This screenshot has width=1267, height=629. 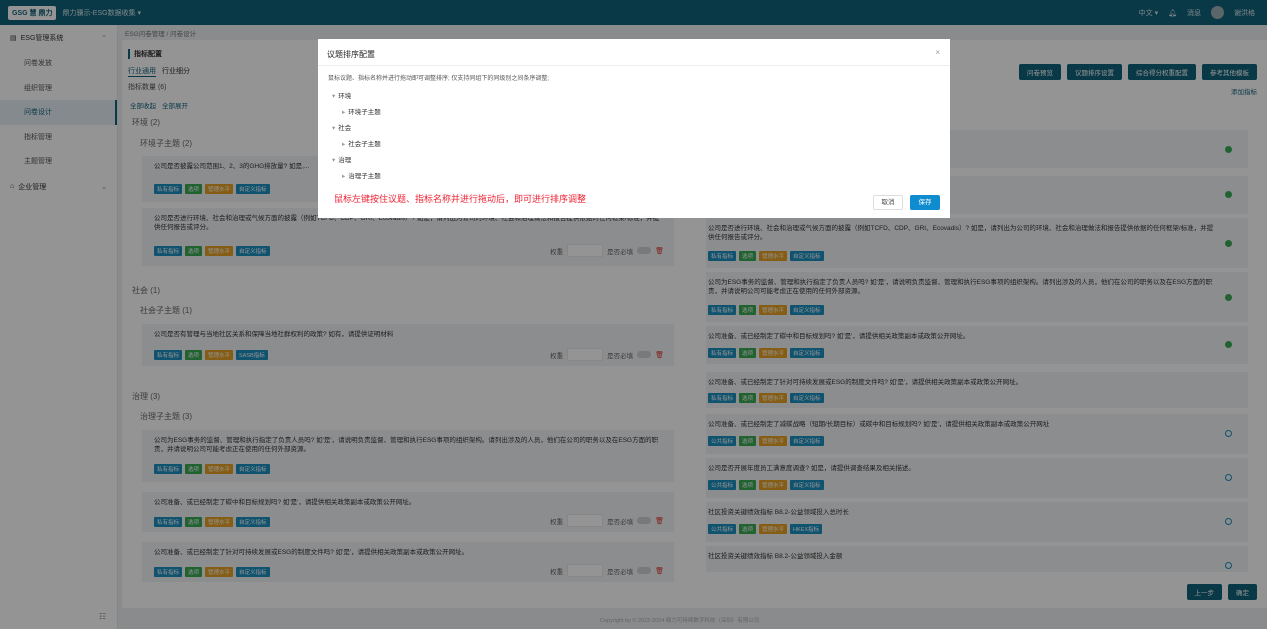 I want to click on tree-node-env: ▾ 环境, so click(x=341, y=95).